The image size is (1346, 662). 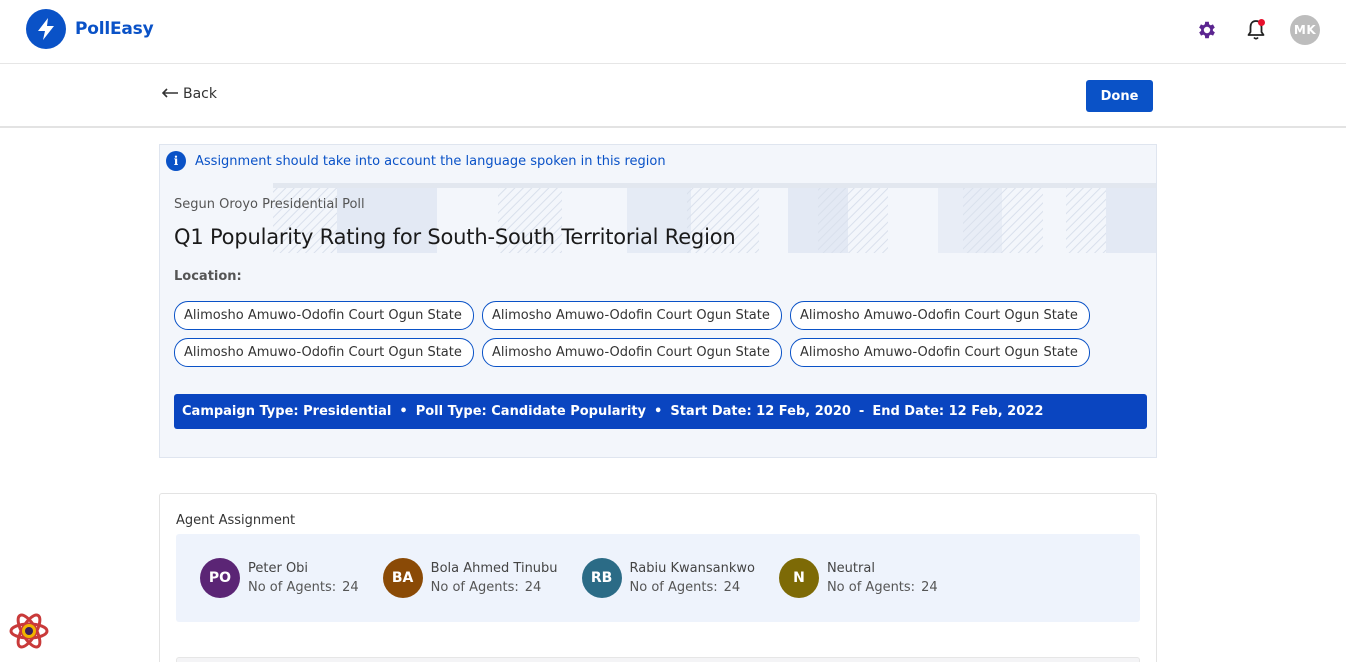 I want to click on next-section-strip, so click(x=658, y=659).